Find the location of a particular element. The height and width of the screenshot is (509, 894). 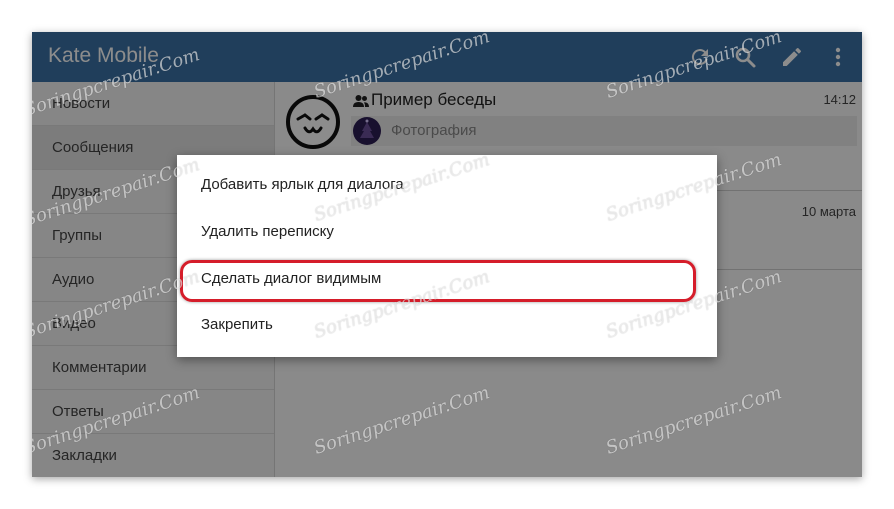

menu-item-delete-conversation: Удалить переписку is located at coordinates (447, 233).